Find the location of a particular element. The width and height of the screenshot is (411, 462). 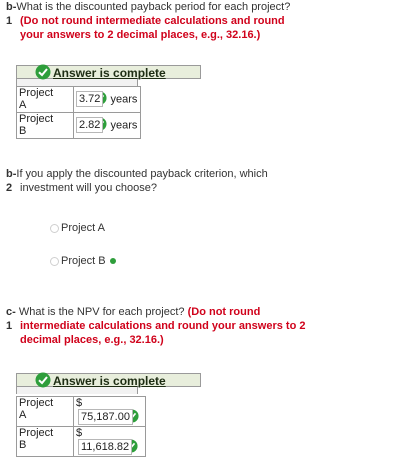

table-row: Project B $ 11,618.82 is located at coordinates (81, 441).